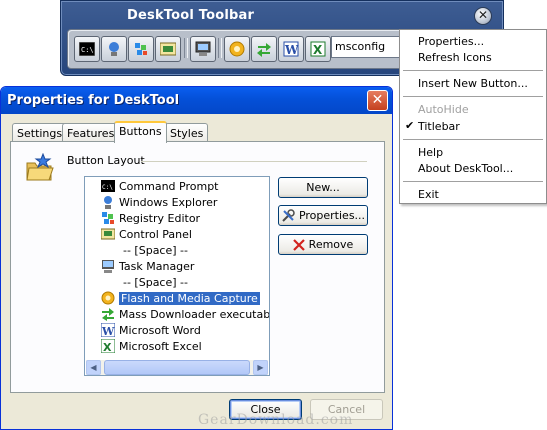 This screenshot has width=547, height=430. I want to click on microsoft-word-button: W, so click(291, 49).